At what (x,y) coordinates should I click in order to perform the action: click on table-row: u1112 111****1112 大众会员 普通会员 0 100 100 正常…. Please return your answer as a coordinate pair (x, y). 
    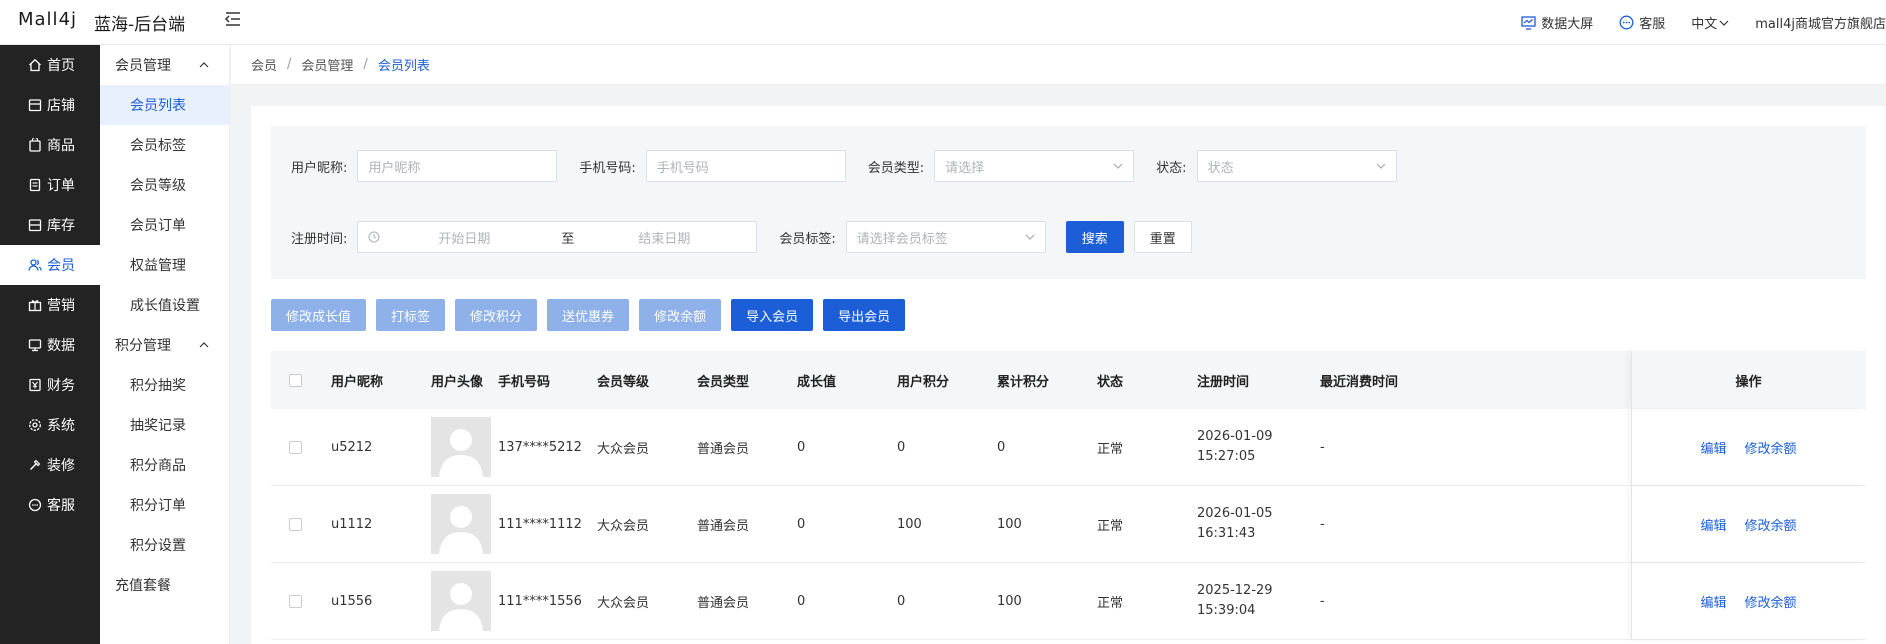
    Looking at the image, I should click on (1068, 524).